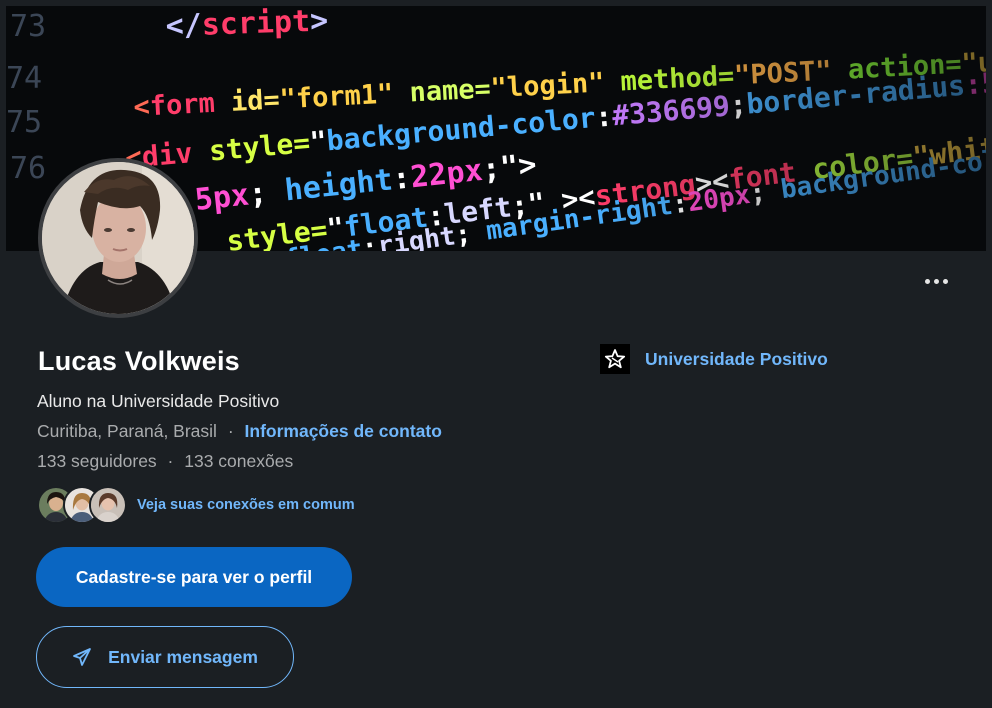 This screenshot has width=992, height=708. I want to click on profile-name: Lucas Volkweis, so click(139, 361).